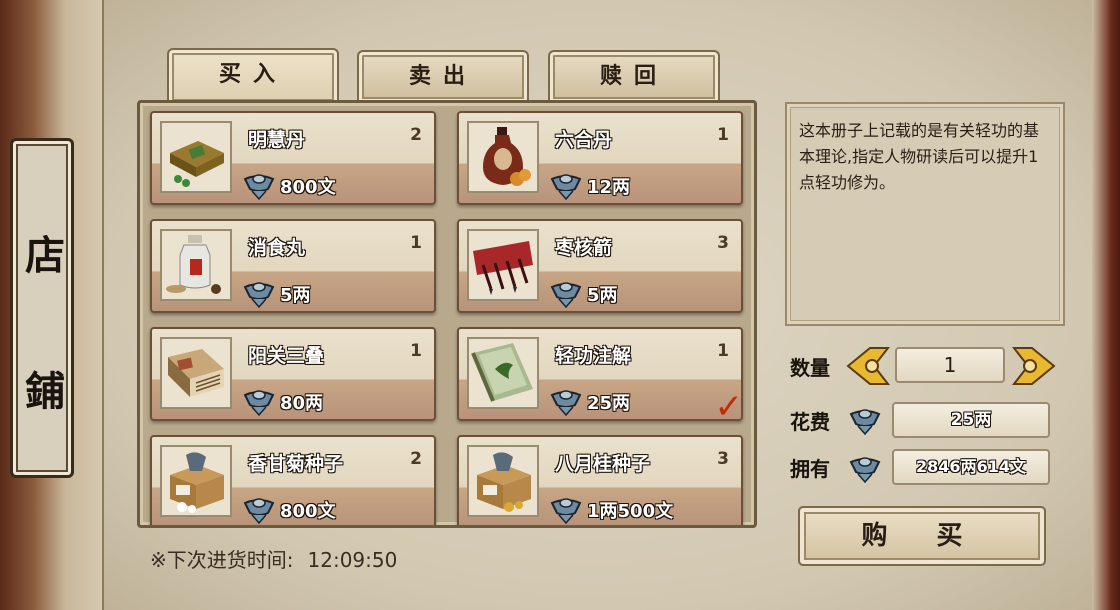 The width and height of the screenshot is (1120, 610). Describe the element at coordinates (600, 377) in the screenshot. I see `item-card-qinggongzhujie: 轻功注解 1 25两 ✓` at that location.